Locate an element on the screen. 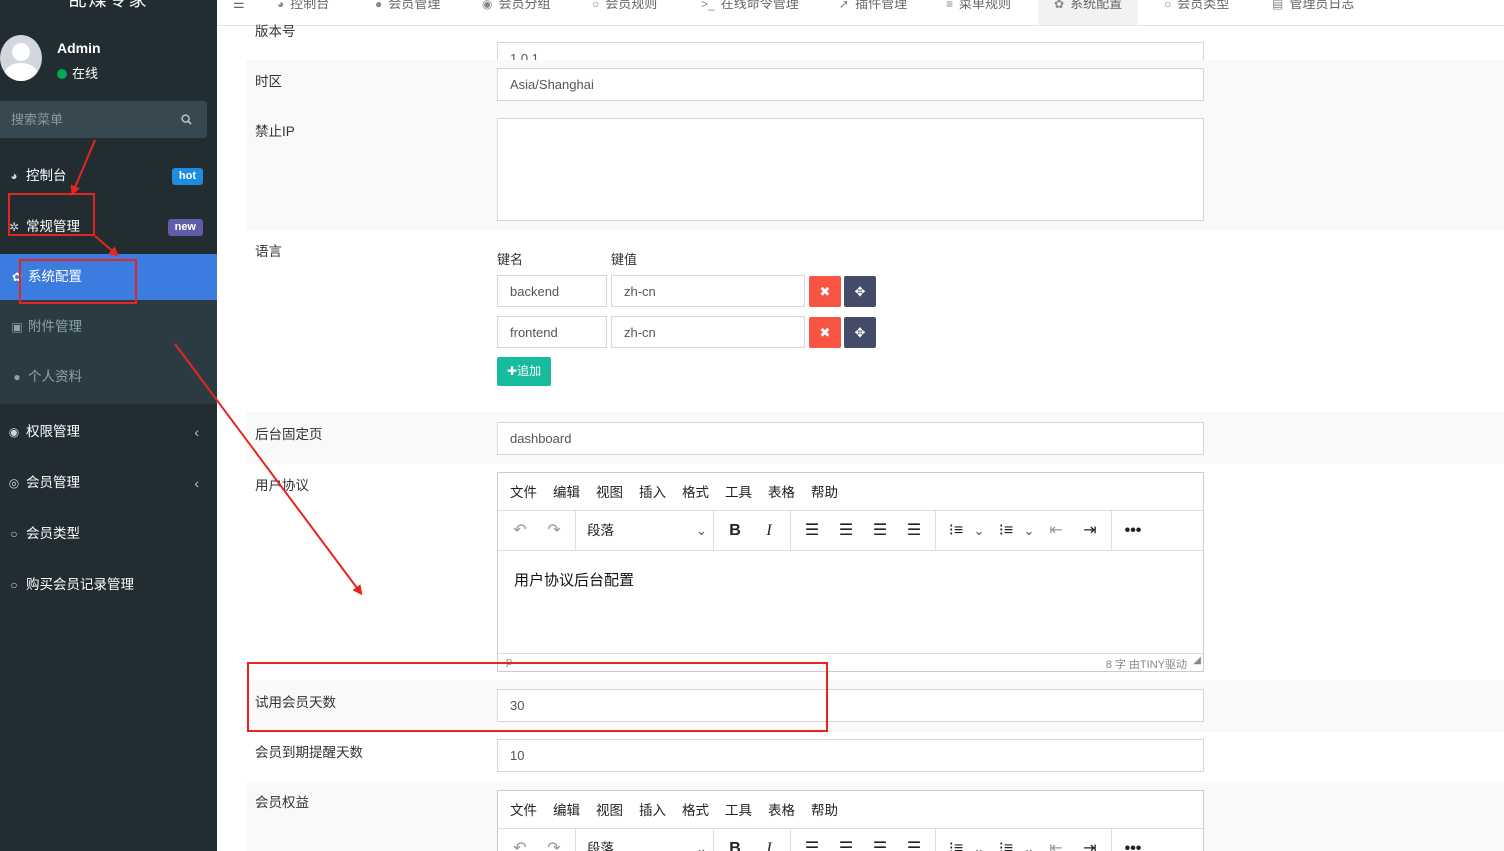 The image size is (1504, 851). word-count: 8 字 由TINY驱动 is located at coordinates (1146, 665).